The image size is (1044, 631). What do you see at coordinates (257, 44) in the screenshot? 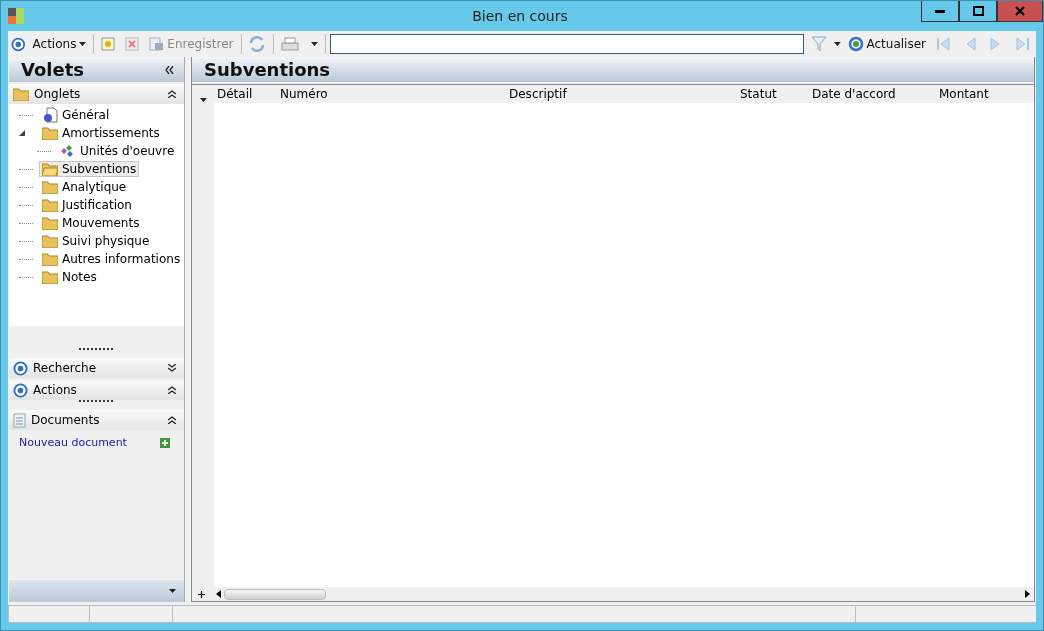
I see `sync-icon` at bounding box center [257, 44].